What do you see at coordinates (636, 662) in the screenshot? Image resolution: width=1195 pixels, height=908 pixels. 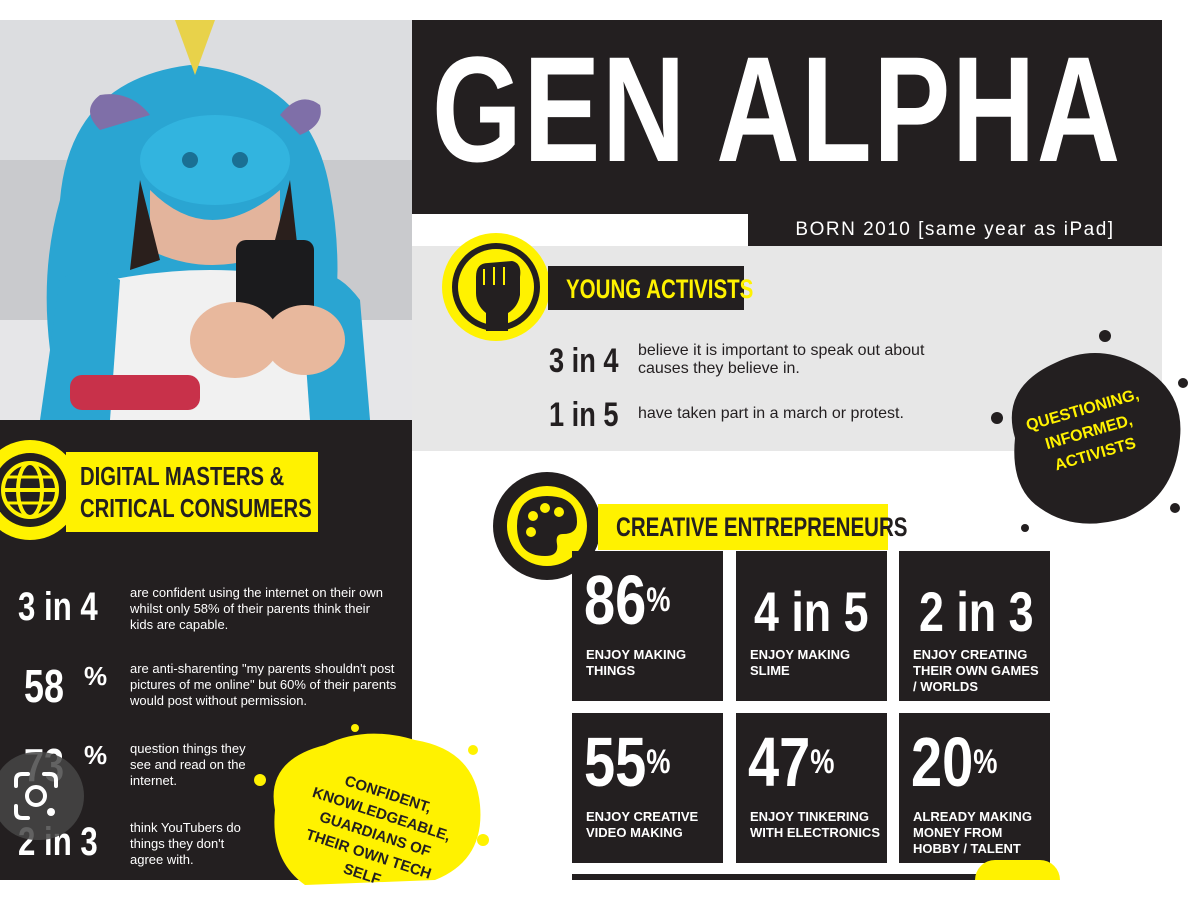 I see `tile-description: ENJOY MAKING THINGS` at bounding box center [636, 662].